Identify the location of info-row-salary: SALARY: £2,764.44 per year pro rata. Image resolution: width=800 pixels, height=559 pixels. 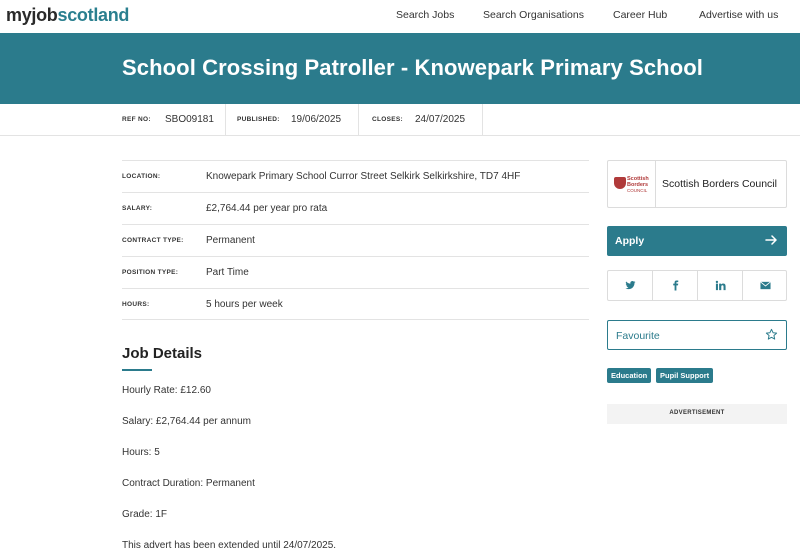
(355, 208).